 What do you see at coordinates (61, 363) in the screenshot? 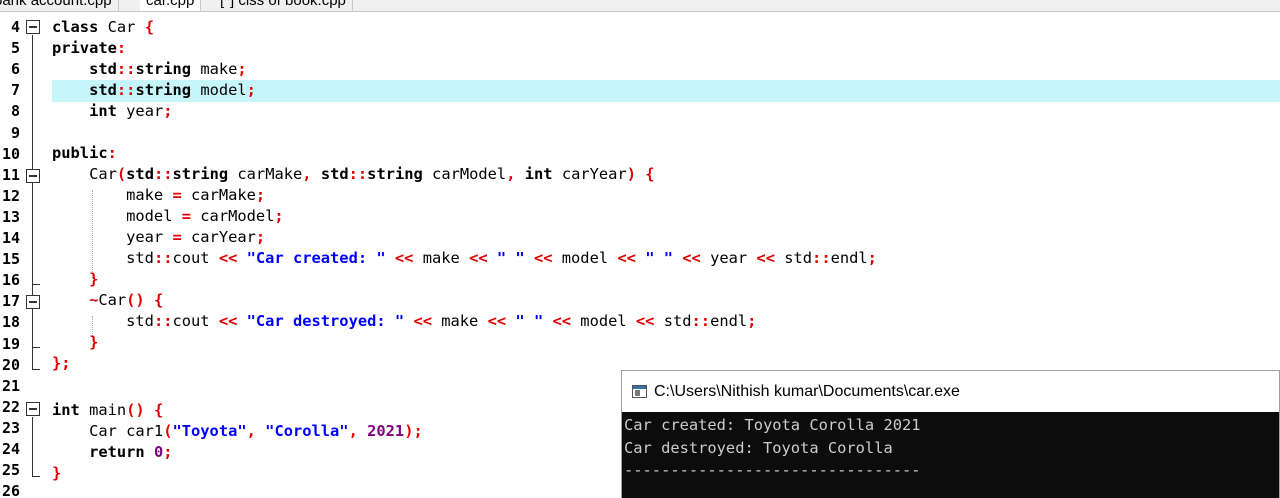
I see `symbol: };` at bounding box center [61, 363].